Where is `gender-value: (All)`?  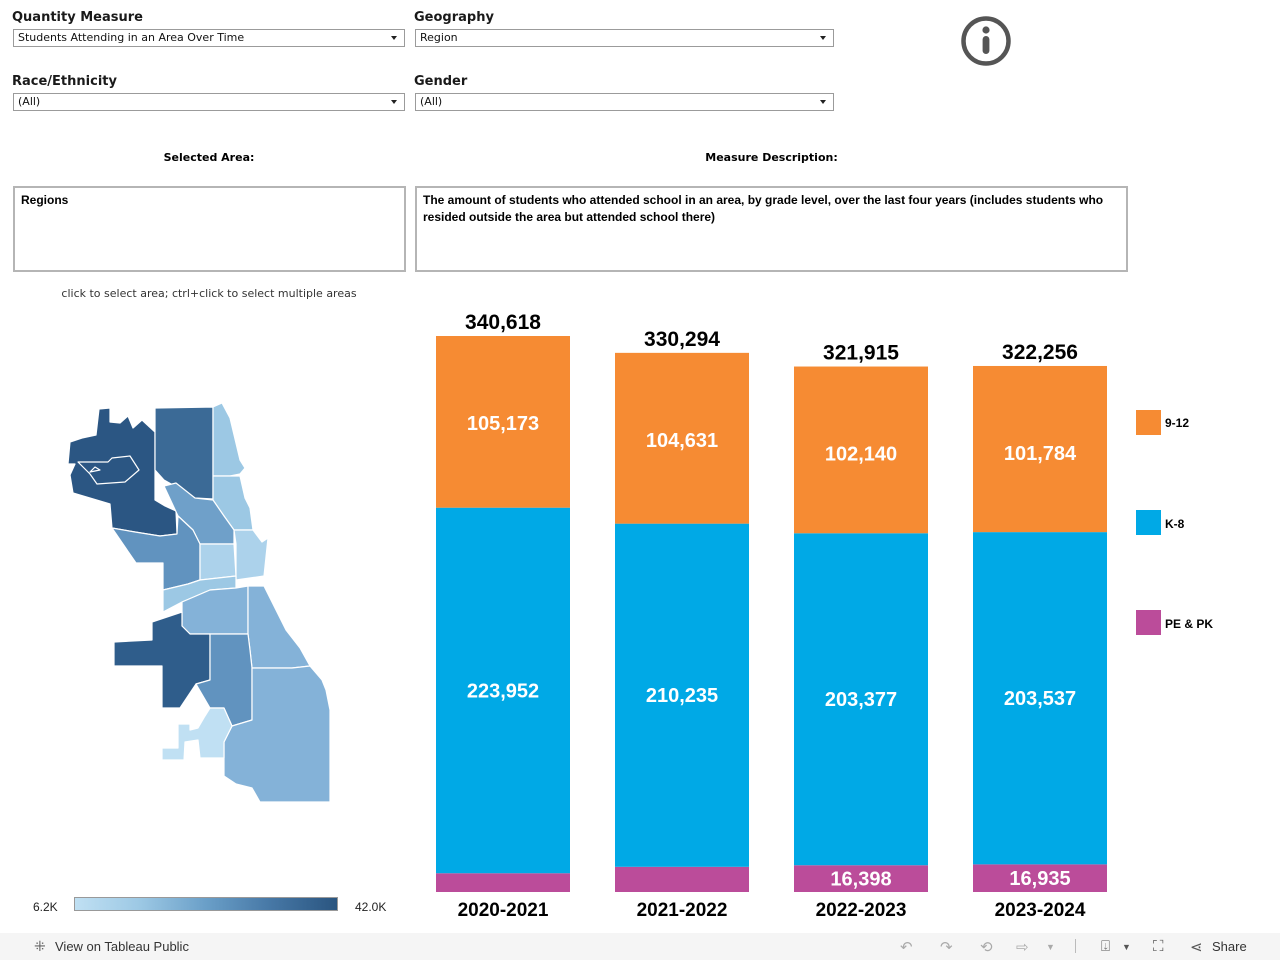 gender-value: (All) is located at coordinates (431, 101).